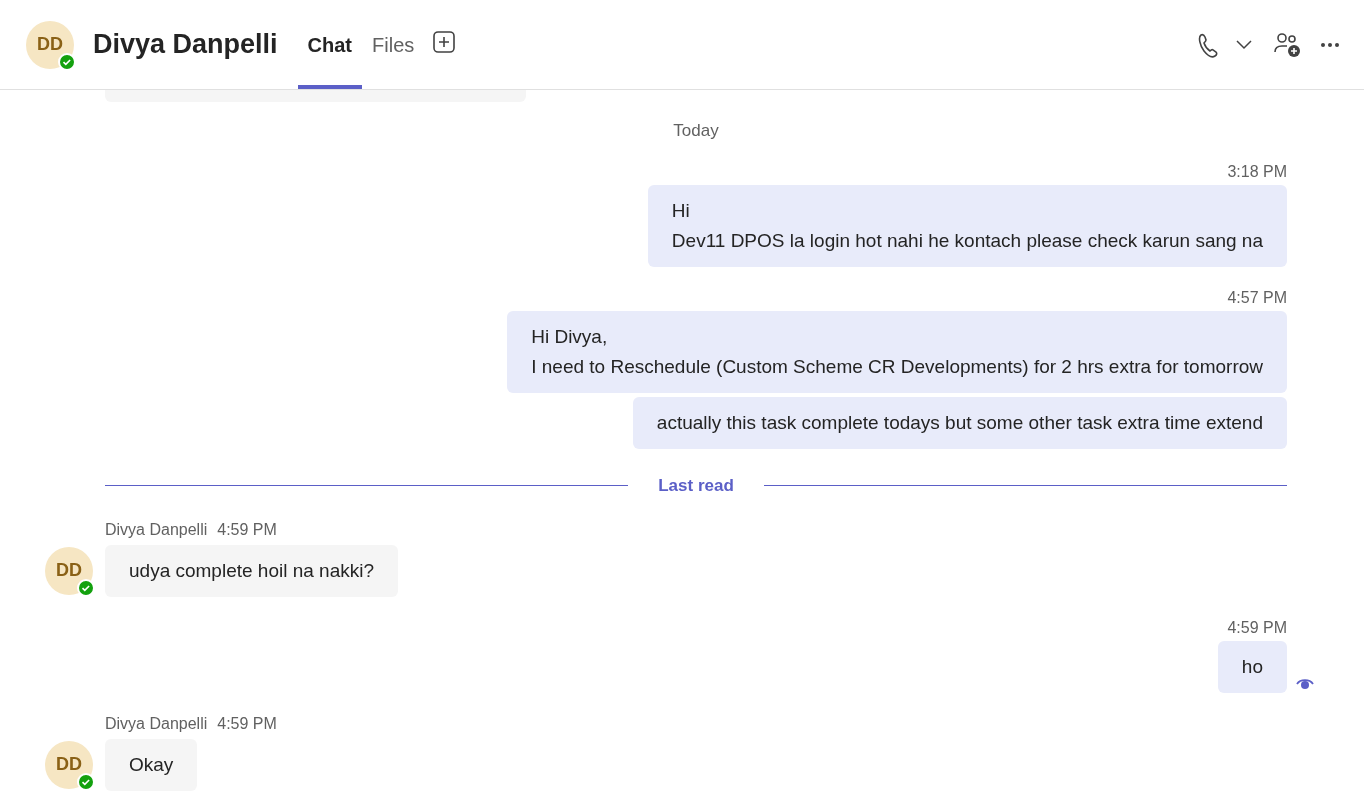 This screenshot has width=1364, height=803. Describe the element at coordinates (1244, 44) in the screenshot. I see `chevron-down-icon` at that location.